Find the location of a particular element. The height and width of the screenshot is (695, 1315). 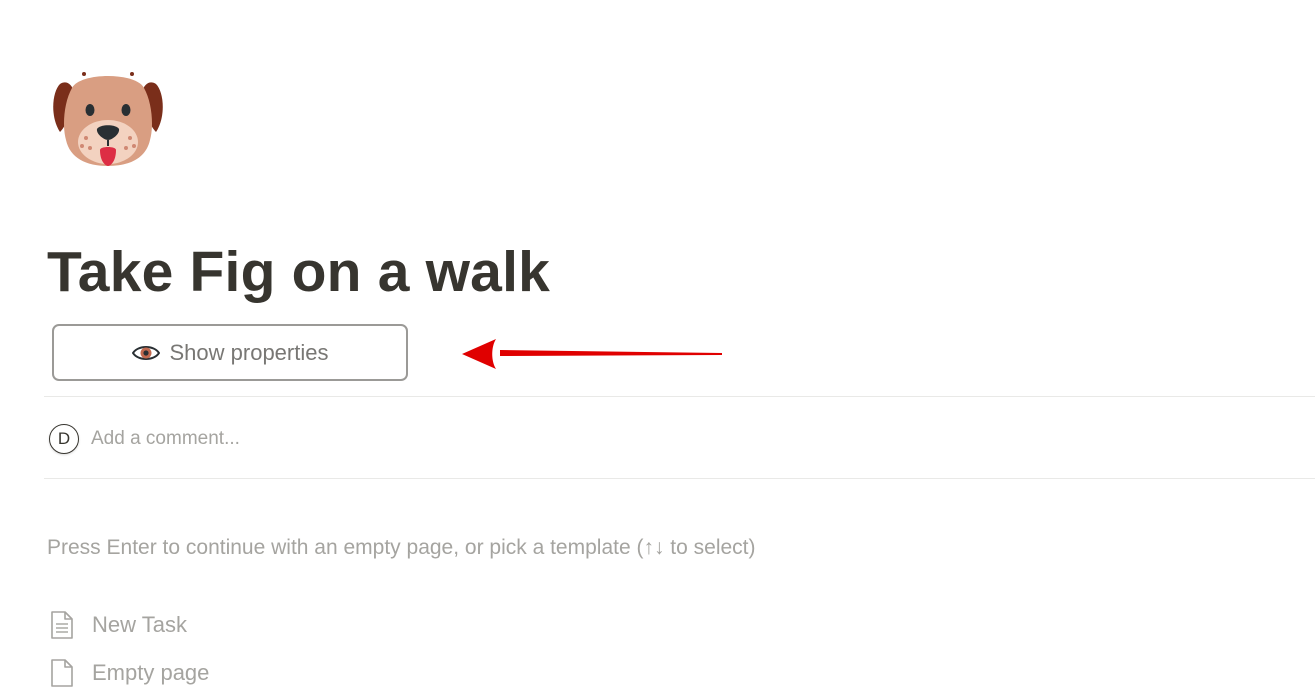

template-item-label: Empty page is located at coordinates (151, 672).